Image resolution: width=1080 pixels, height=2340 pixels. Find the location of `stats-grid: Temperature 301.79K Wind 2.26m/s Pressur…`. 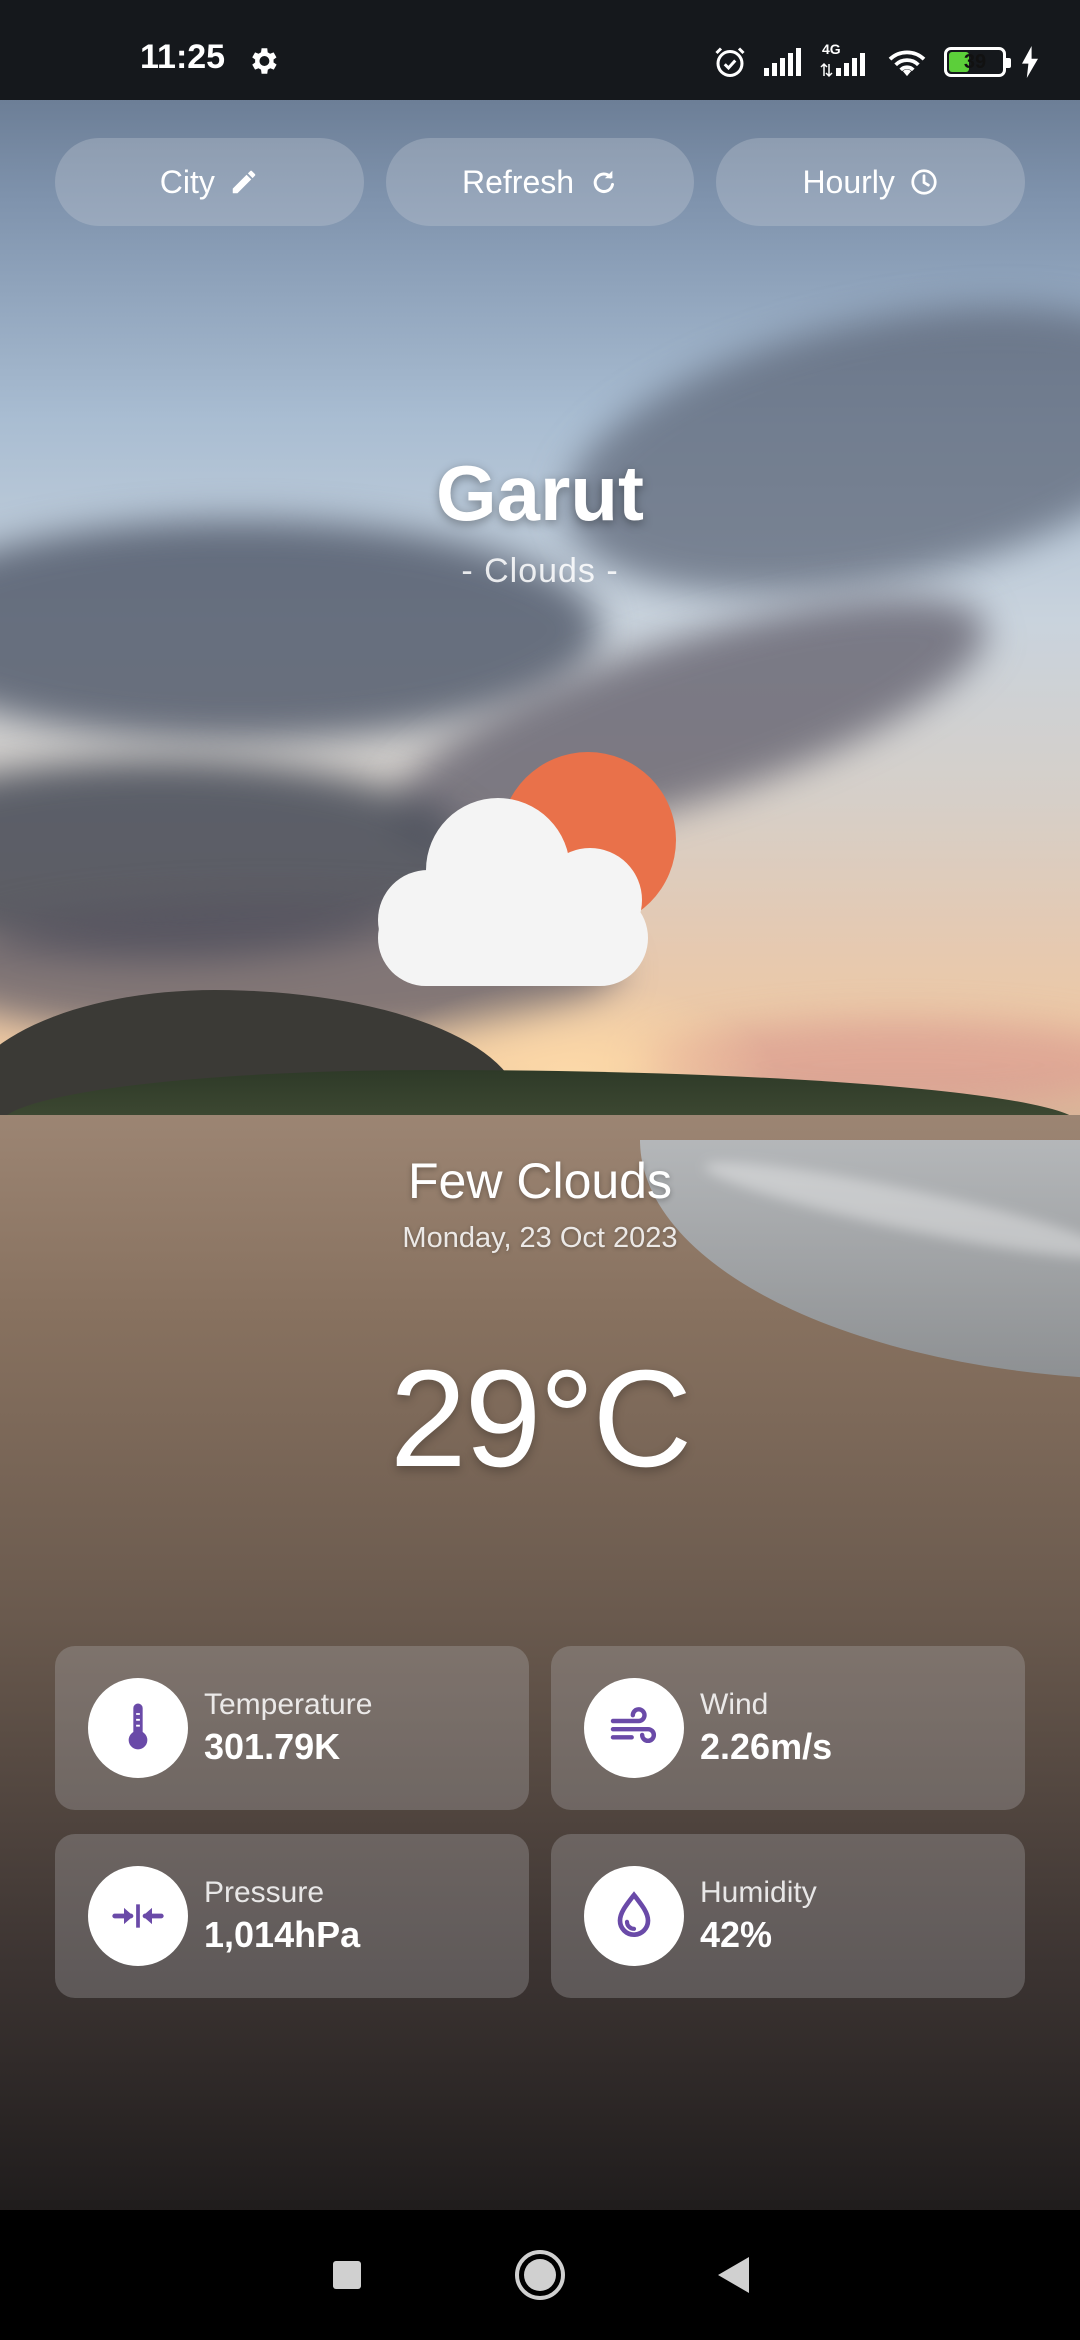

stats-grid: Temperature 301.79K Wind 2.26m/s Pressur… is located at coordinates (540, 1822).